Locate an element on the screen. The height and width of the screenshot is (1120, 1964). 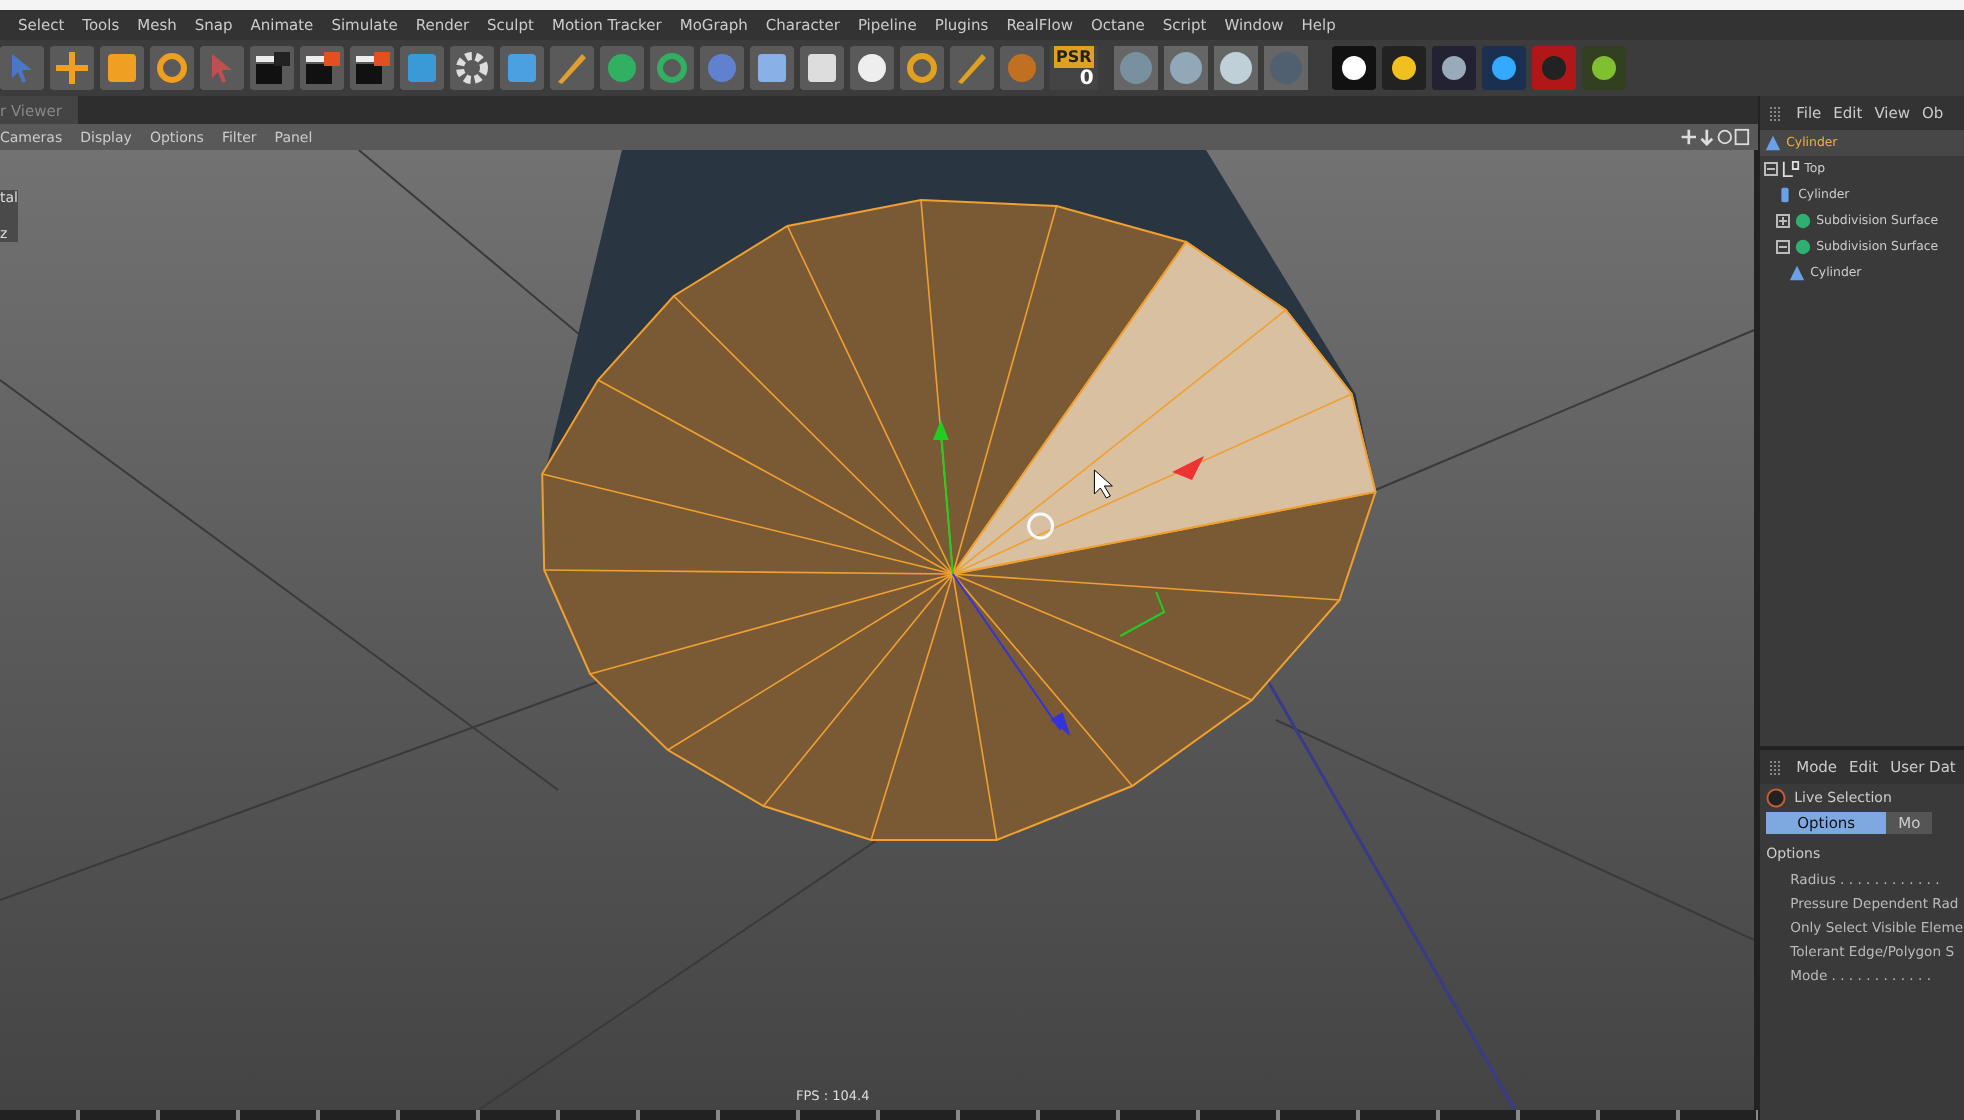
live-selection-icon is located at coordinates (1776, 798).